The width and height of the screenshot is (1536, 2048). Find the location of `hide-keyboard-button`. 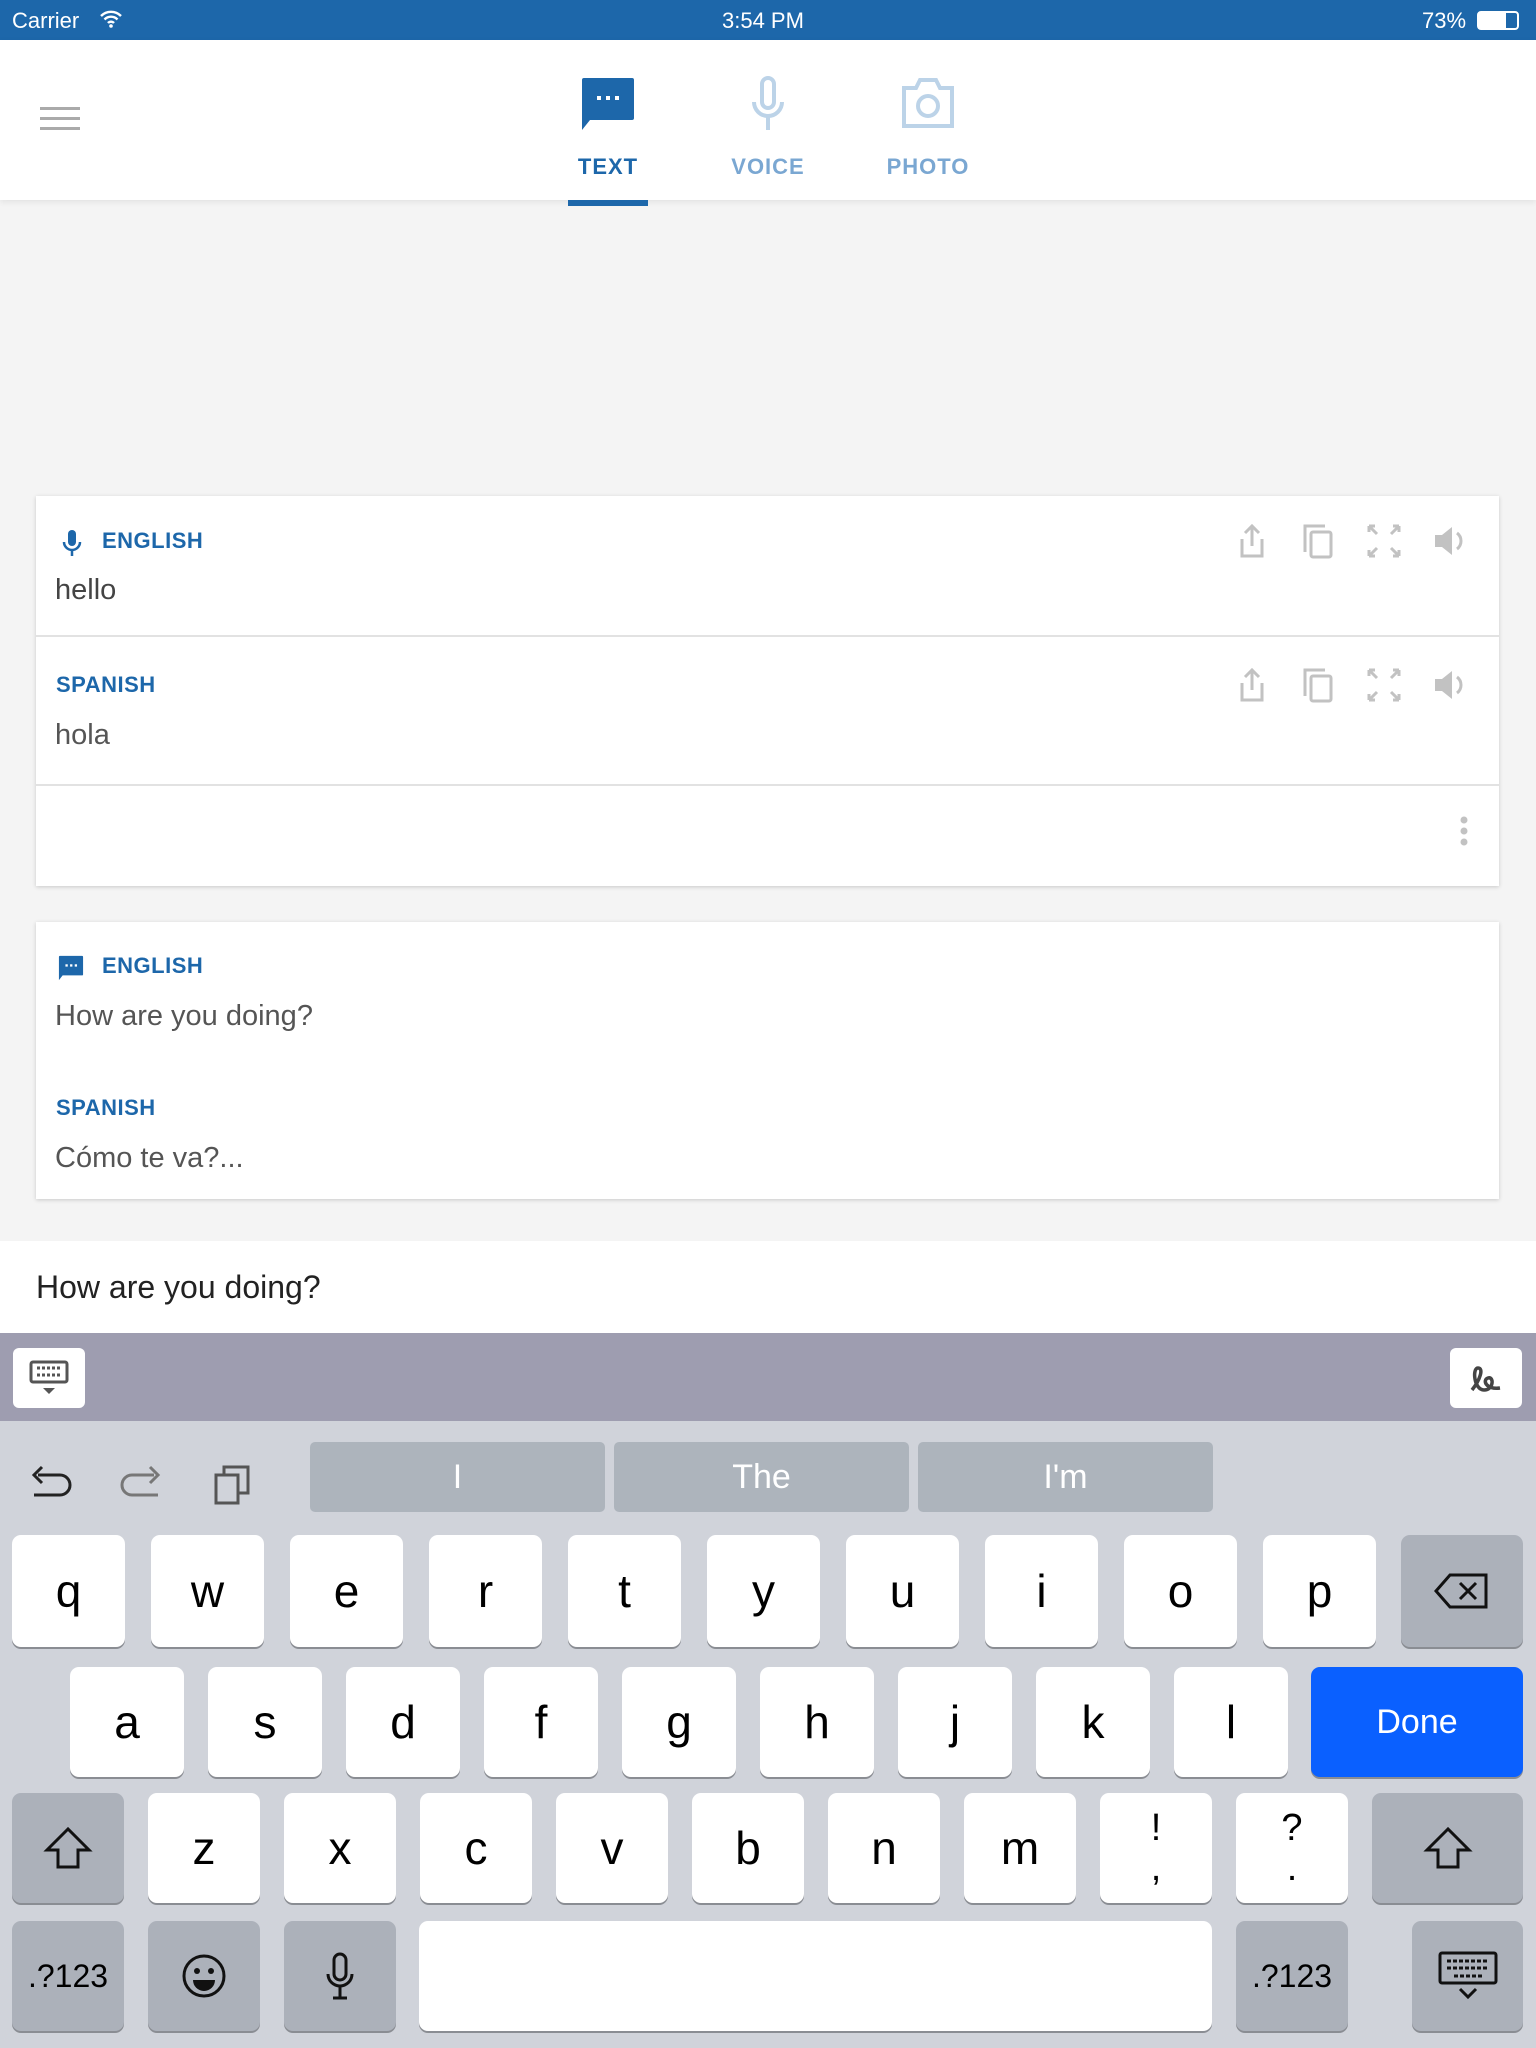

hide-keyboard-button is located at coordinates (49, 1378).